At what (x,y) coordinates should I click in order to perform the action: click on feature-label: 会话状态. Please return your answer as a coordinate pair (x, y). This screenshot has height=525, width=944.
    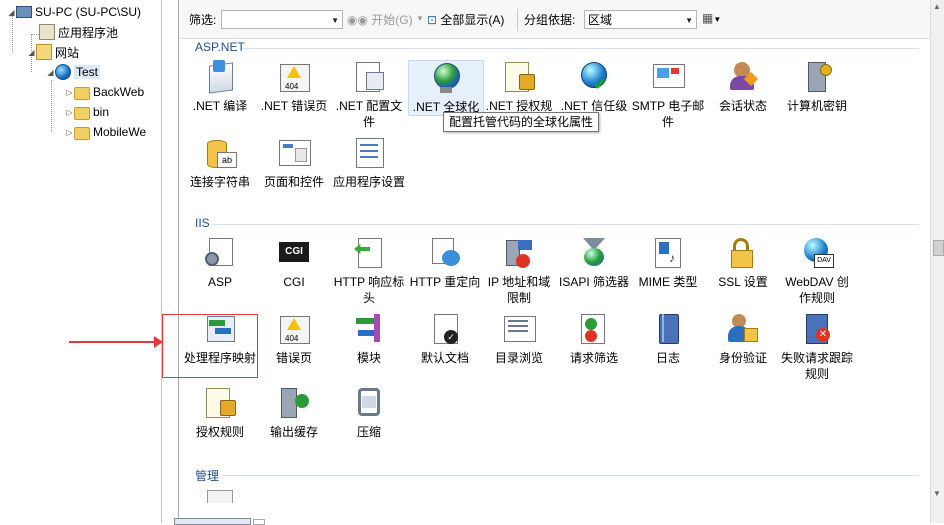
    Looking at the image, I should click on (742, 106).